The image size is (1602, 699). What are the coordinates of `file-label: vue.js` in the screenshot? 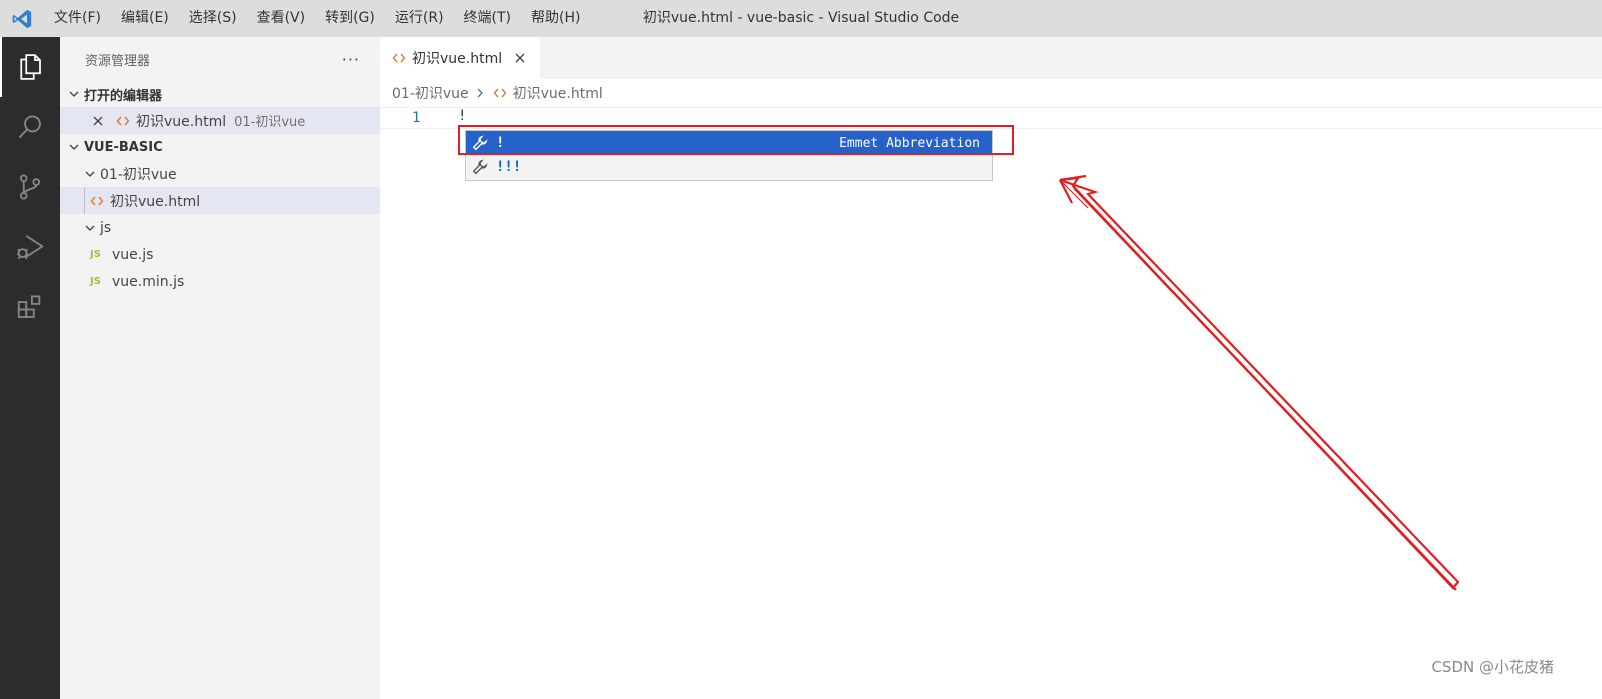 It's located at (133, 254).